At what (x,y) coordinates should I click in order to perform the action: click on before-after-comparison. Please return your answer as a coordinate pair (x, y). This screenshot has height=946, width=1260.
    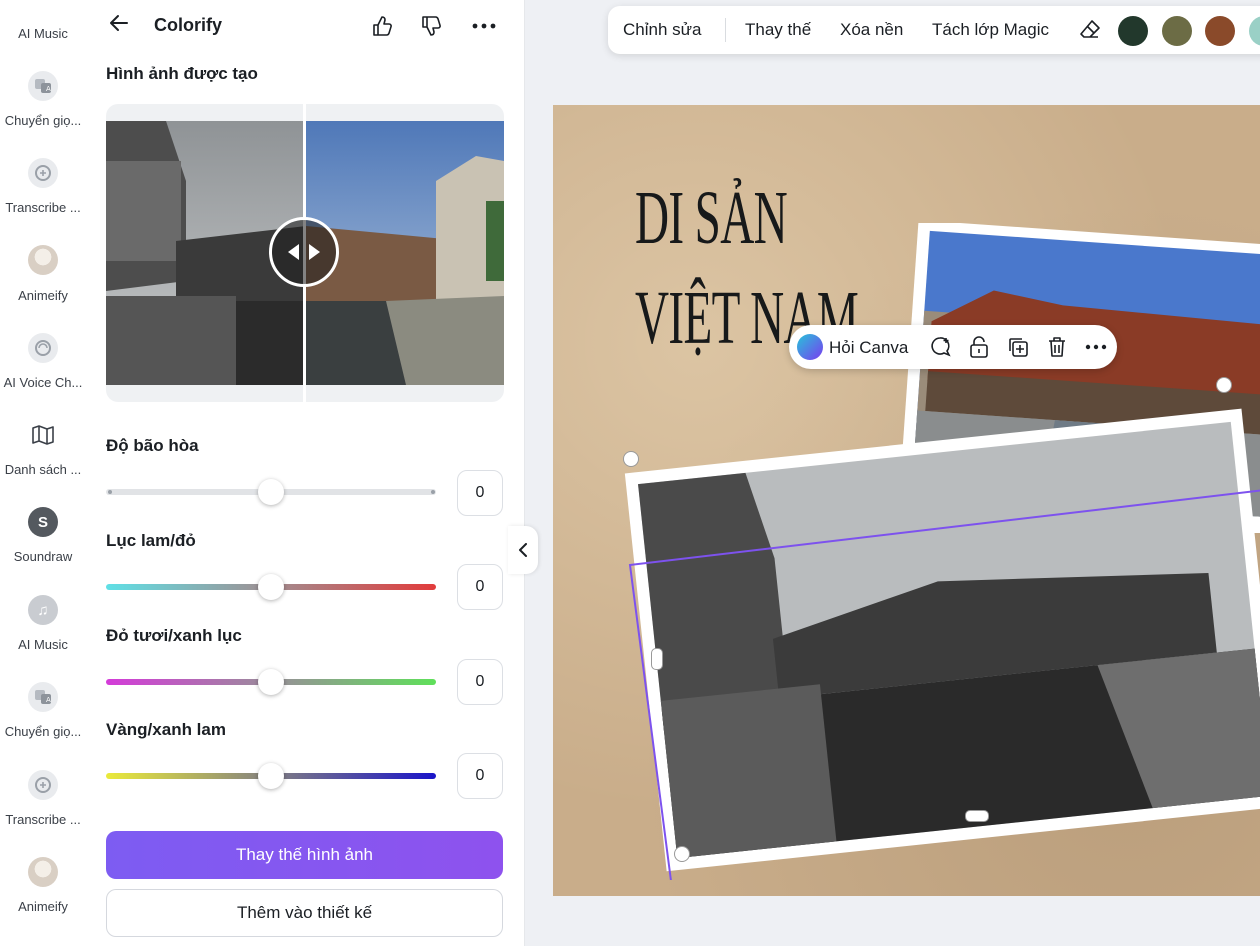
    Looking at the image, I should click on (305, 253).